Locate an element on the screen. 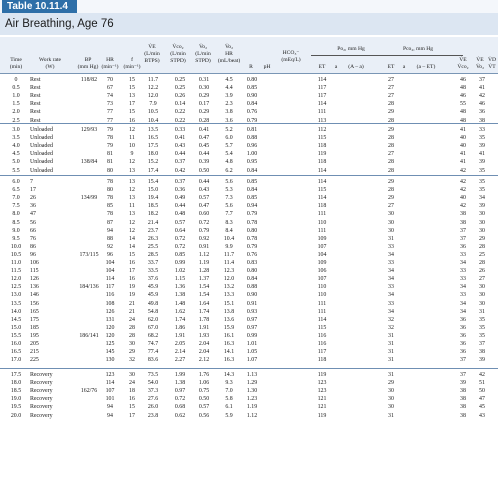 This screenshot has height=489, width=498. header-vo2: V̇o₂ (L/min STPD) is located at coordinates (203, 54).